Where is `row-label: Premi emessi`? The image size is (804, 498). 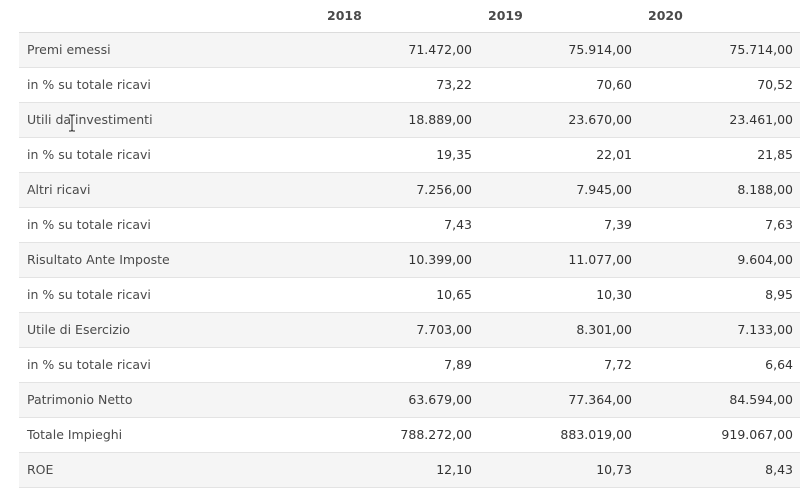 row-label: Premi emessi is located at coordinates (69, 49).